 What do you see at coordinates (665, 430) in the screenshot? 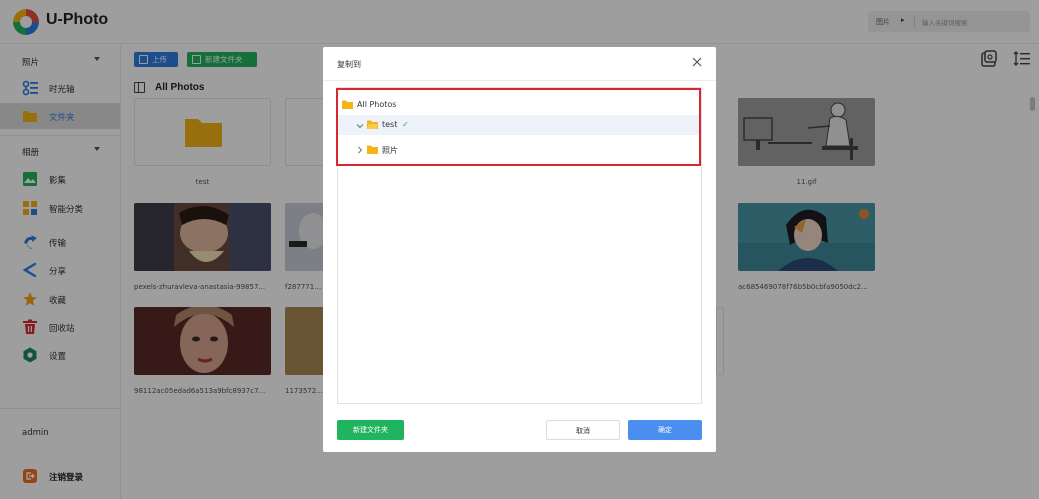
I see `confirm-button: 确定` at bounding box center [665, 430].